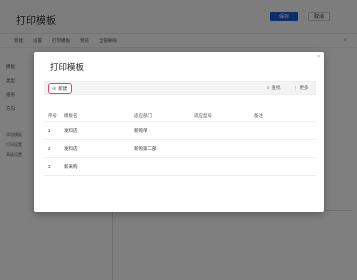  I want to click on search-icon: ⌕, so click(268, 87).